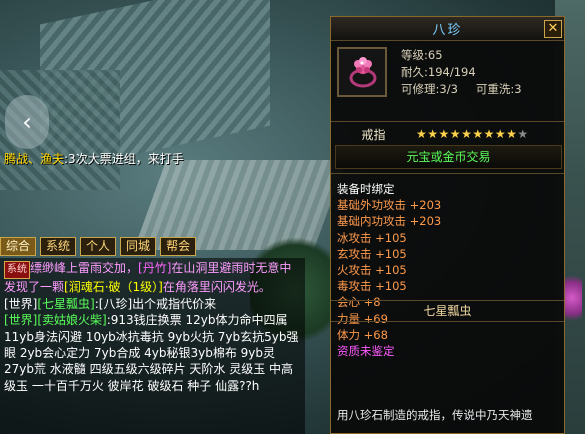 This screenshot has height=434, width=585. Describe the element at coordinates (448, 157) in the screenshot. I see `trade-type: 元宝或金币交易` at that location.